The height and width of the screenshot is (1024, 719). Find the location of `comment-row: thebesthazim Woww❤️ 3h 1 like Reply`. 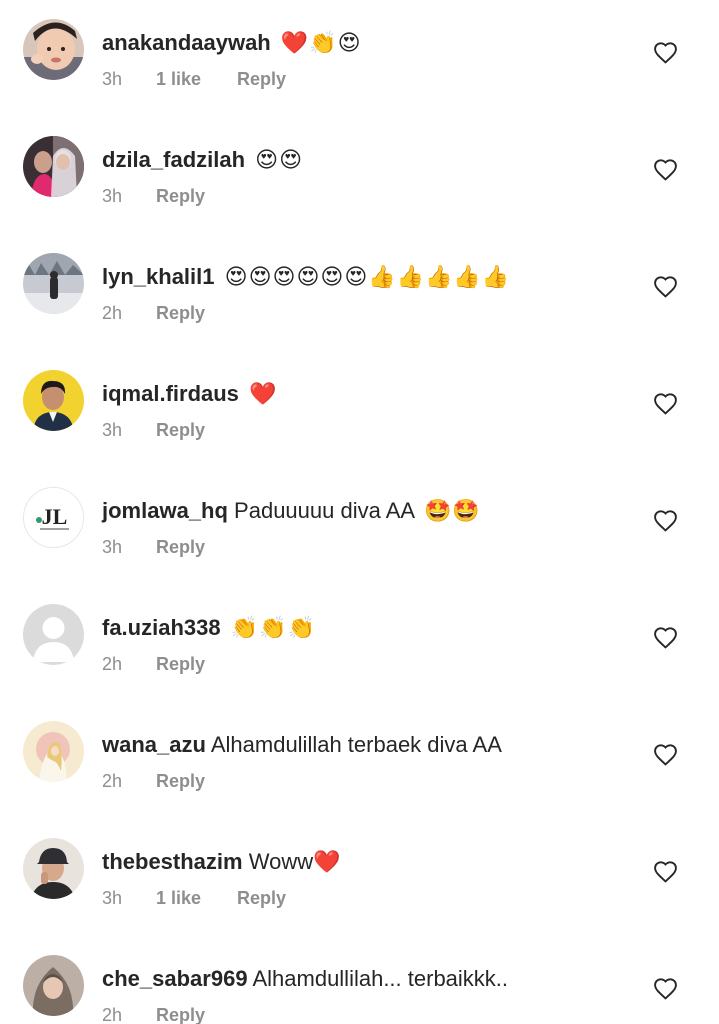

comment-row: thebesthazim Woww❤️ 3h 1 like Reply is located at coordinates (359, 896).